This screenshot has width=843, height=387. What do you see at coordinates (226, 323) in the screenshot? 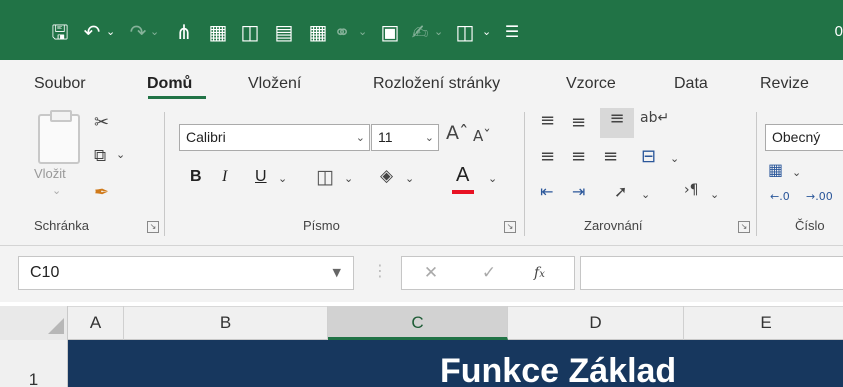
I see `column-header-b: B` at bounding box center [226, 323].